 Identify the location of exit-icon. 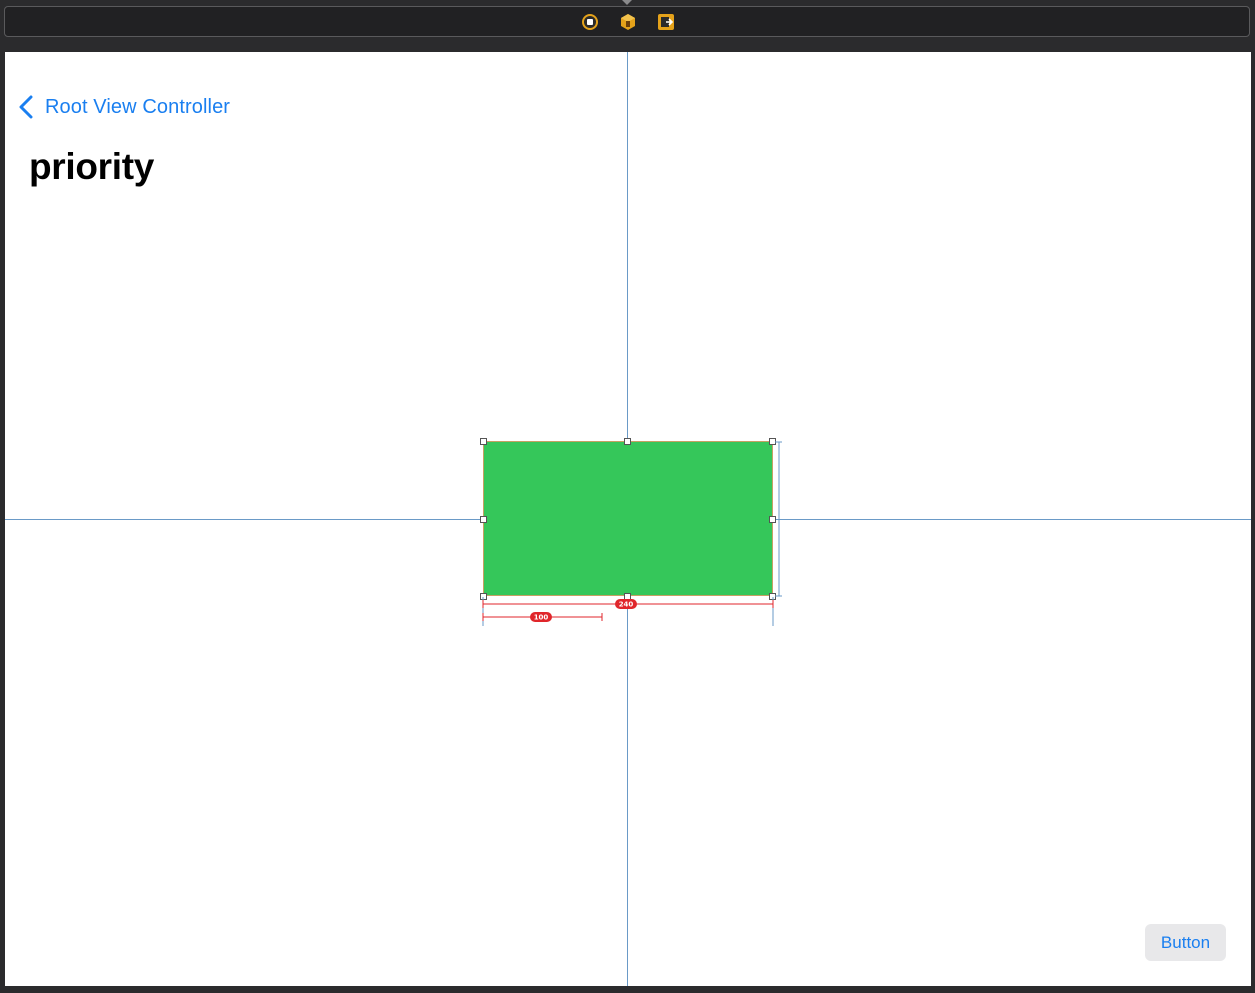
(666, 22).